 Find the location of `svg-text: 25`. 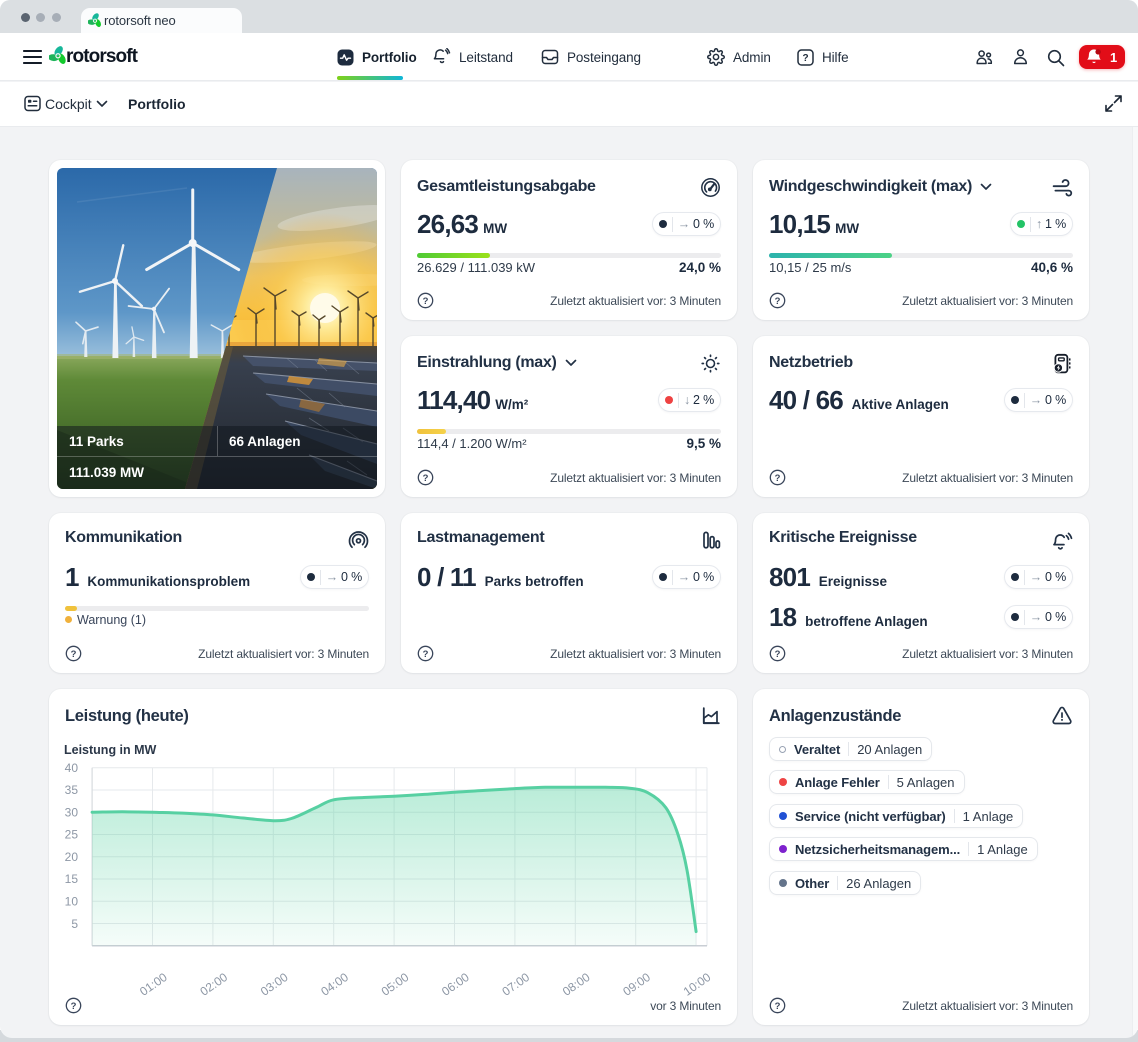

svg-text: 25 is located at coordinates (72, 835).